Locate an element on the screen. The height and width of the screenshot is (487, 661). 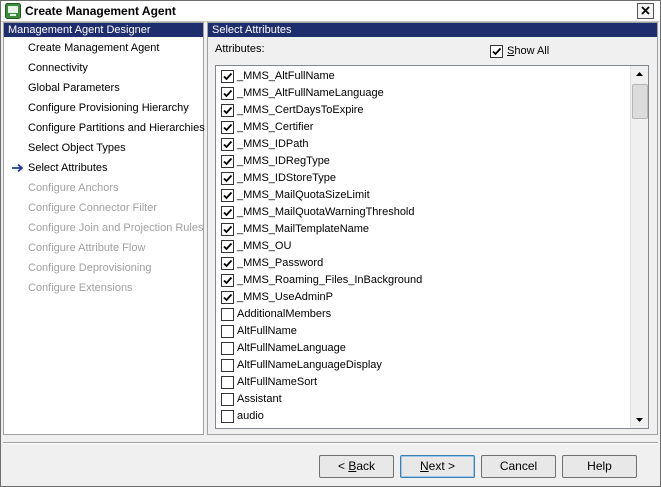
attribute-name: AdditionalMembers is located at coordinates (284, 314).